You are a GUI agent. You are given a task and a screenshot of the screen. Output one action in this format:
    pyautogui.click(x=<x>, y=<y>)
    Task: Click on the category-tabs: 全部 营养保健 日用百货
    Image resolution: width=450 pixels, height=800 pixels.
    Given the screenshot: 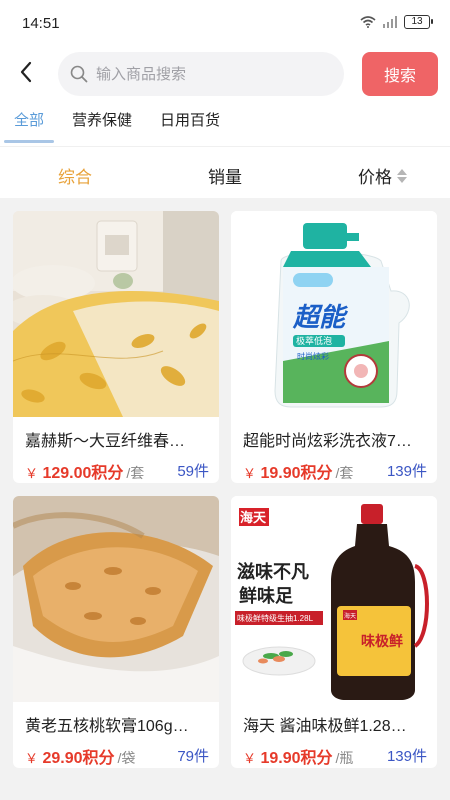 What is the action you would take?
    pyautogui.click(x=225, y=123)
    